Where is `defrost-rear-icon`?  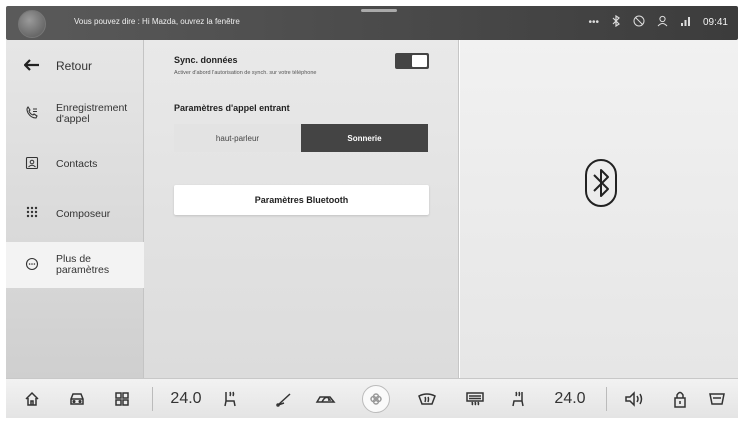 defrost-rear-icon is located at coordinates (475, 399).